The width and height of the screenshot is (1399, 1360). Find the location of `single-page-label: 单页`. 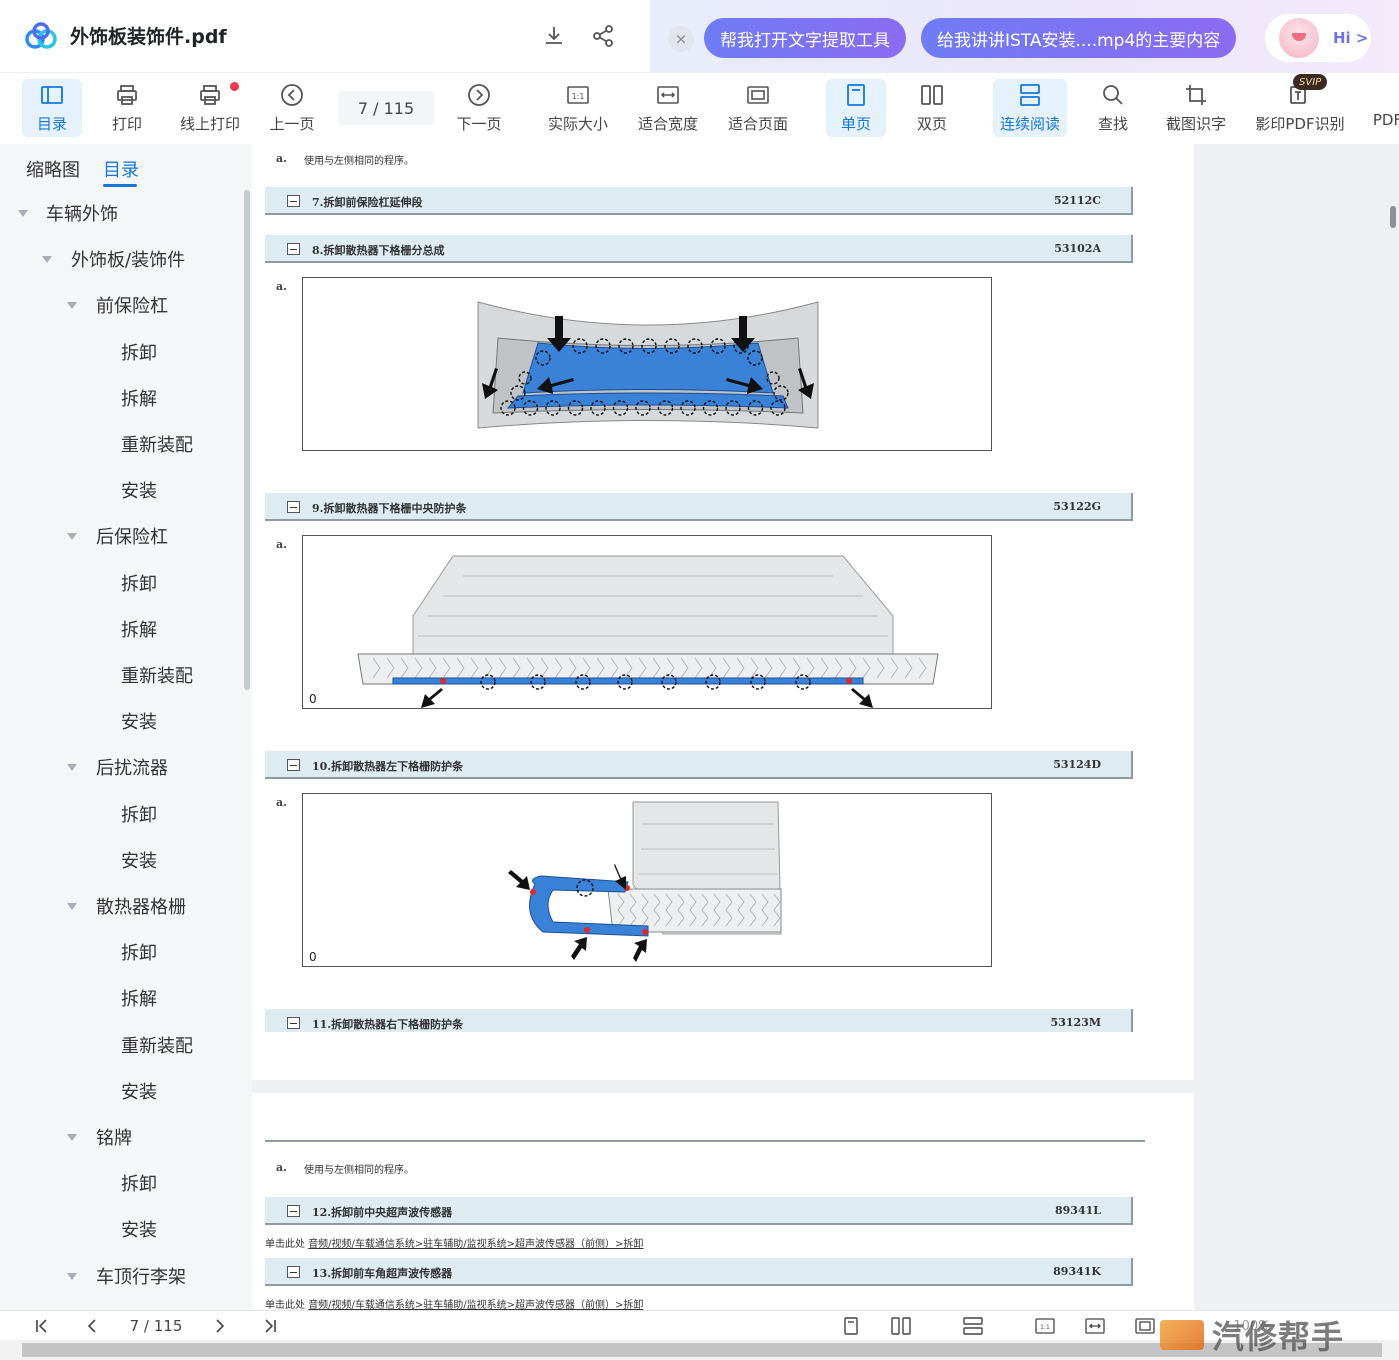

single-page-label: 单页 is located at coordinates (855, 124).